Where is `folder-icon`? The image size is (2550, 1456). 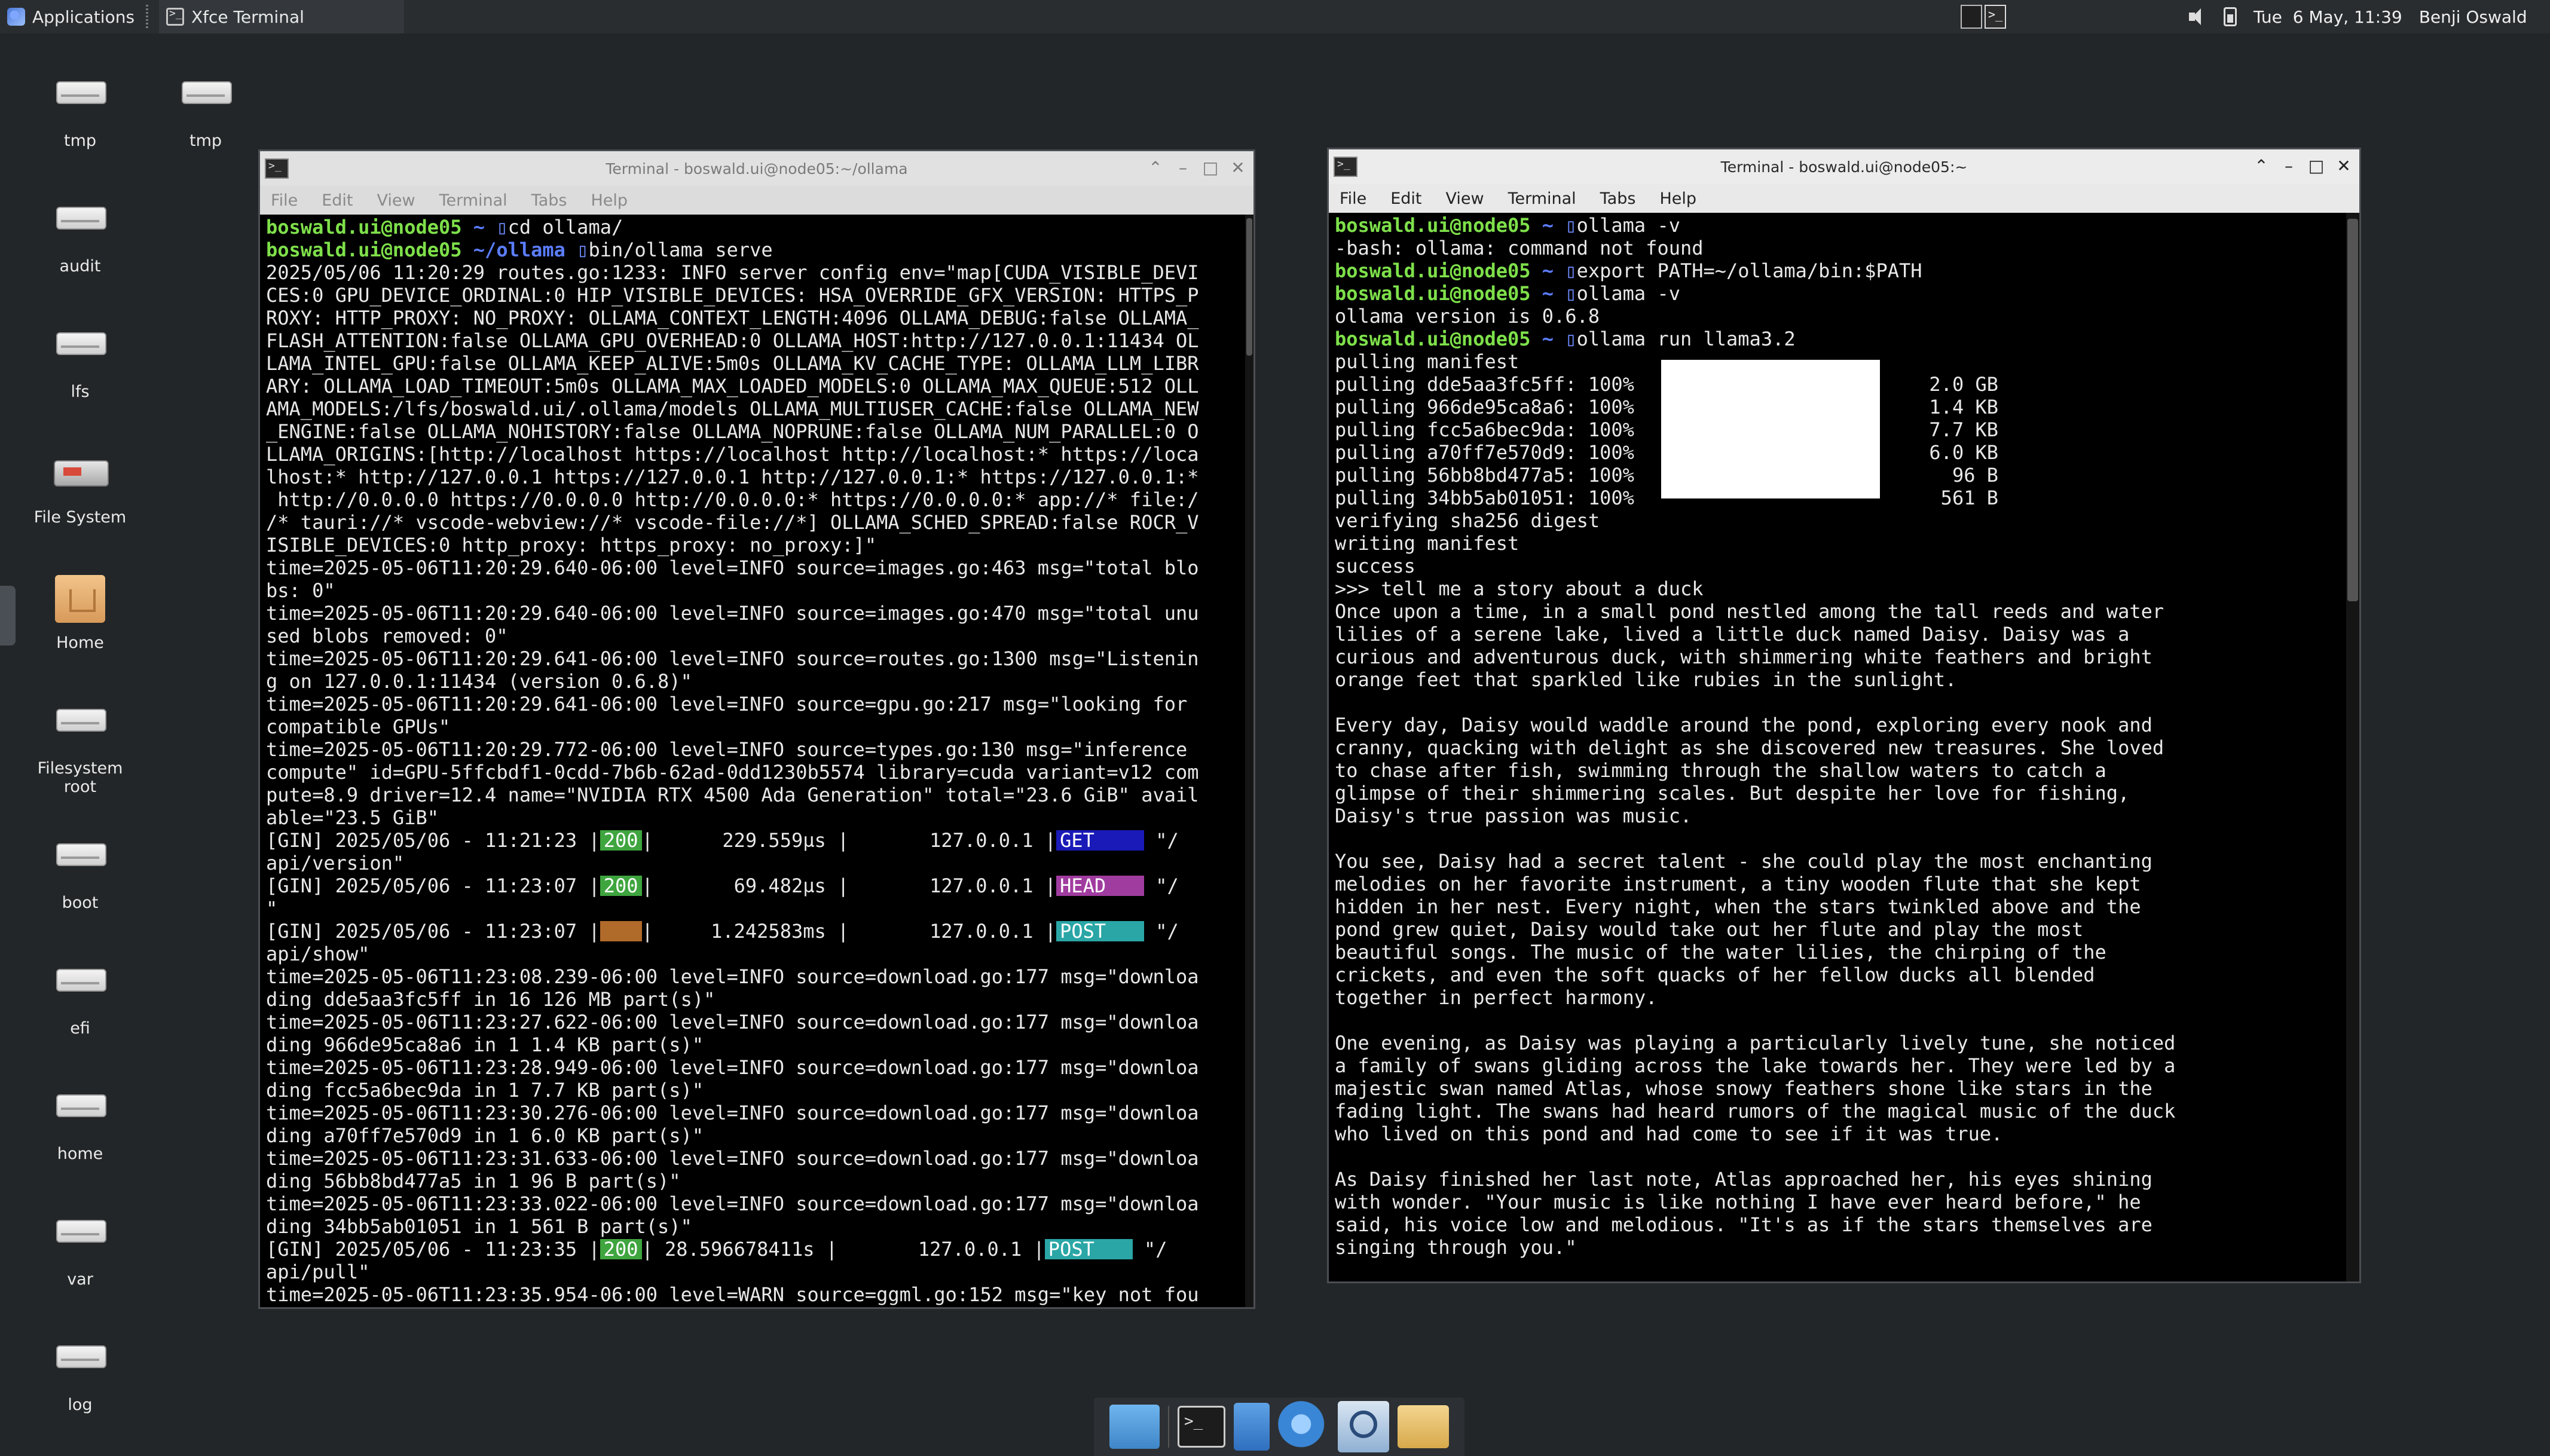
folder-icon is located at coordinates (1423, 1427).